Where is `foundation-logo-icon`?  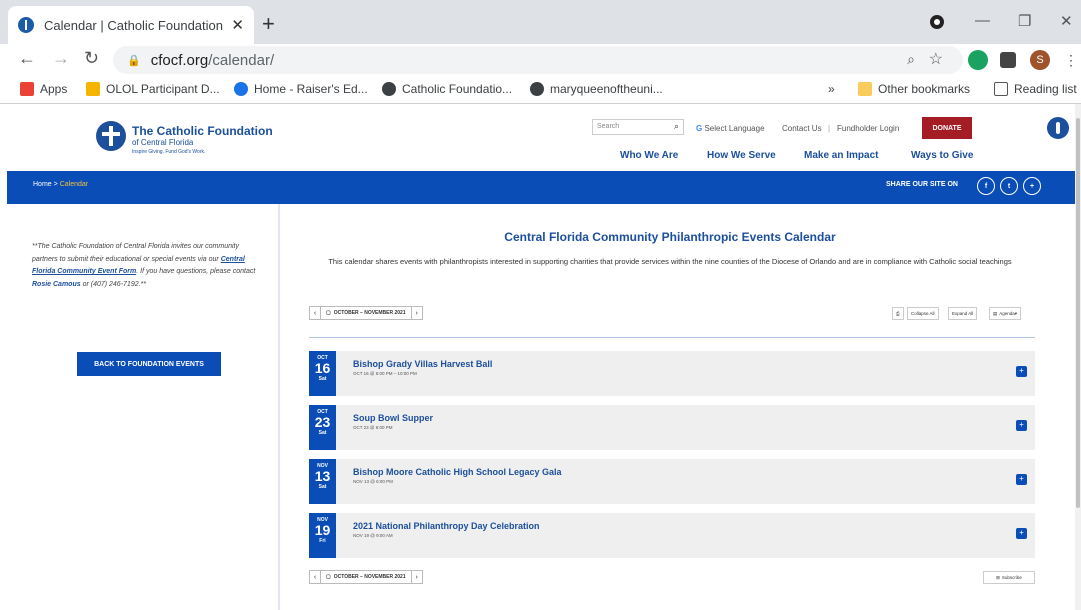
foundation-logo-icon is located at coordinates (111, 136).